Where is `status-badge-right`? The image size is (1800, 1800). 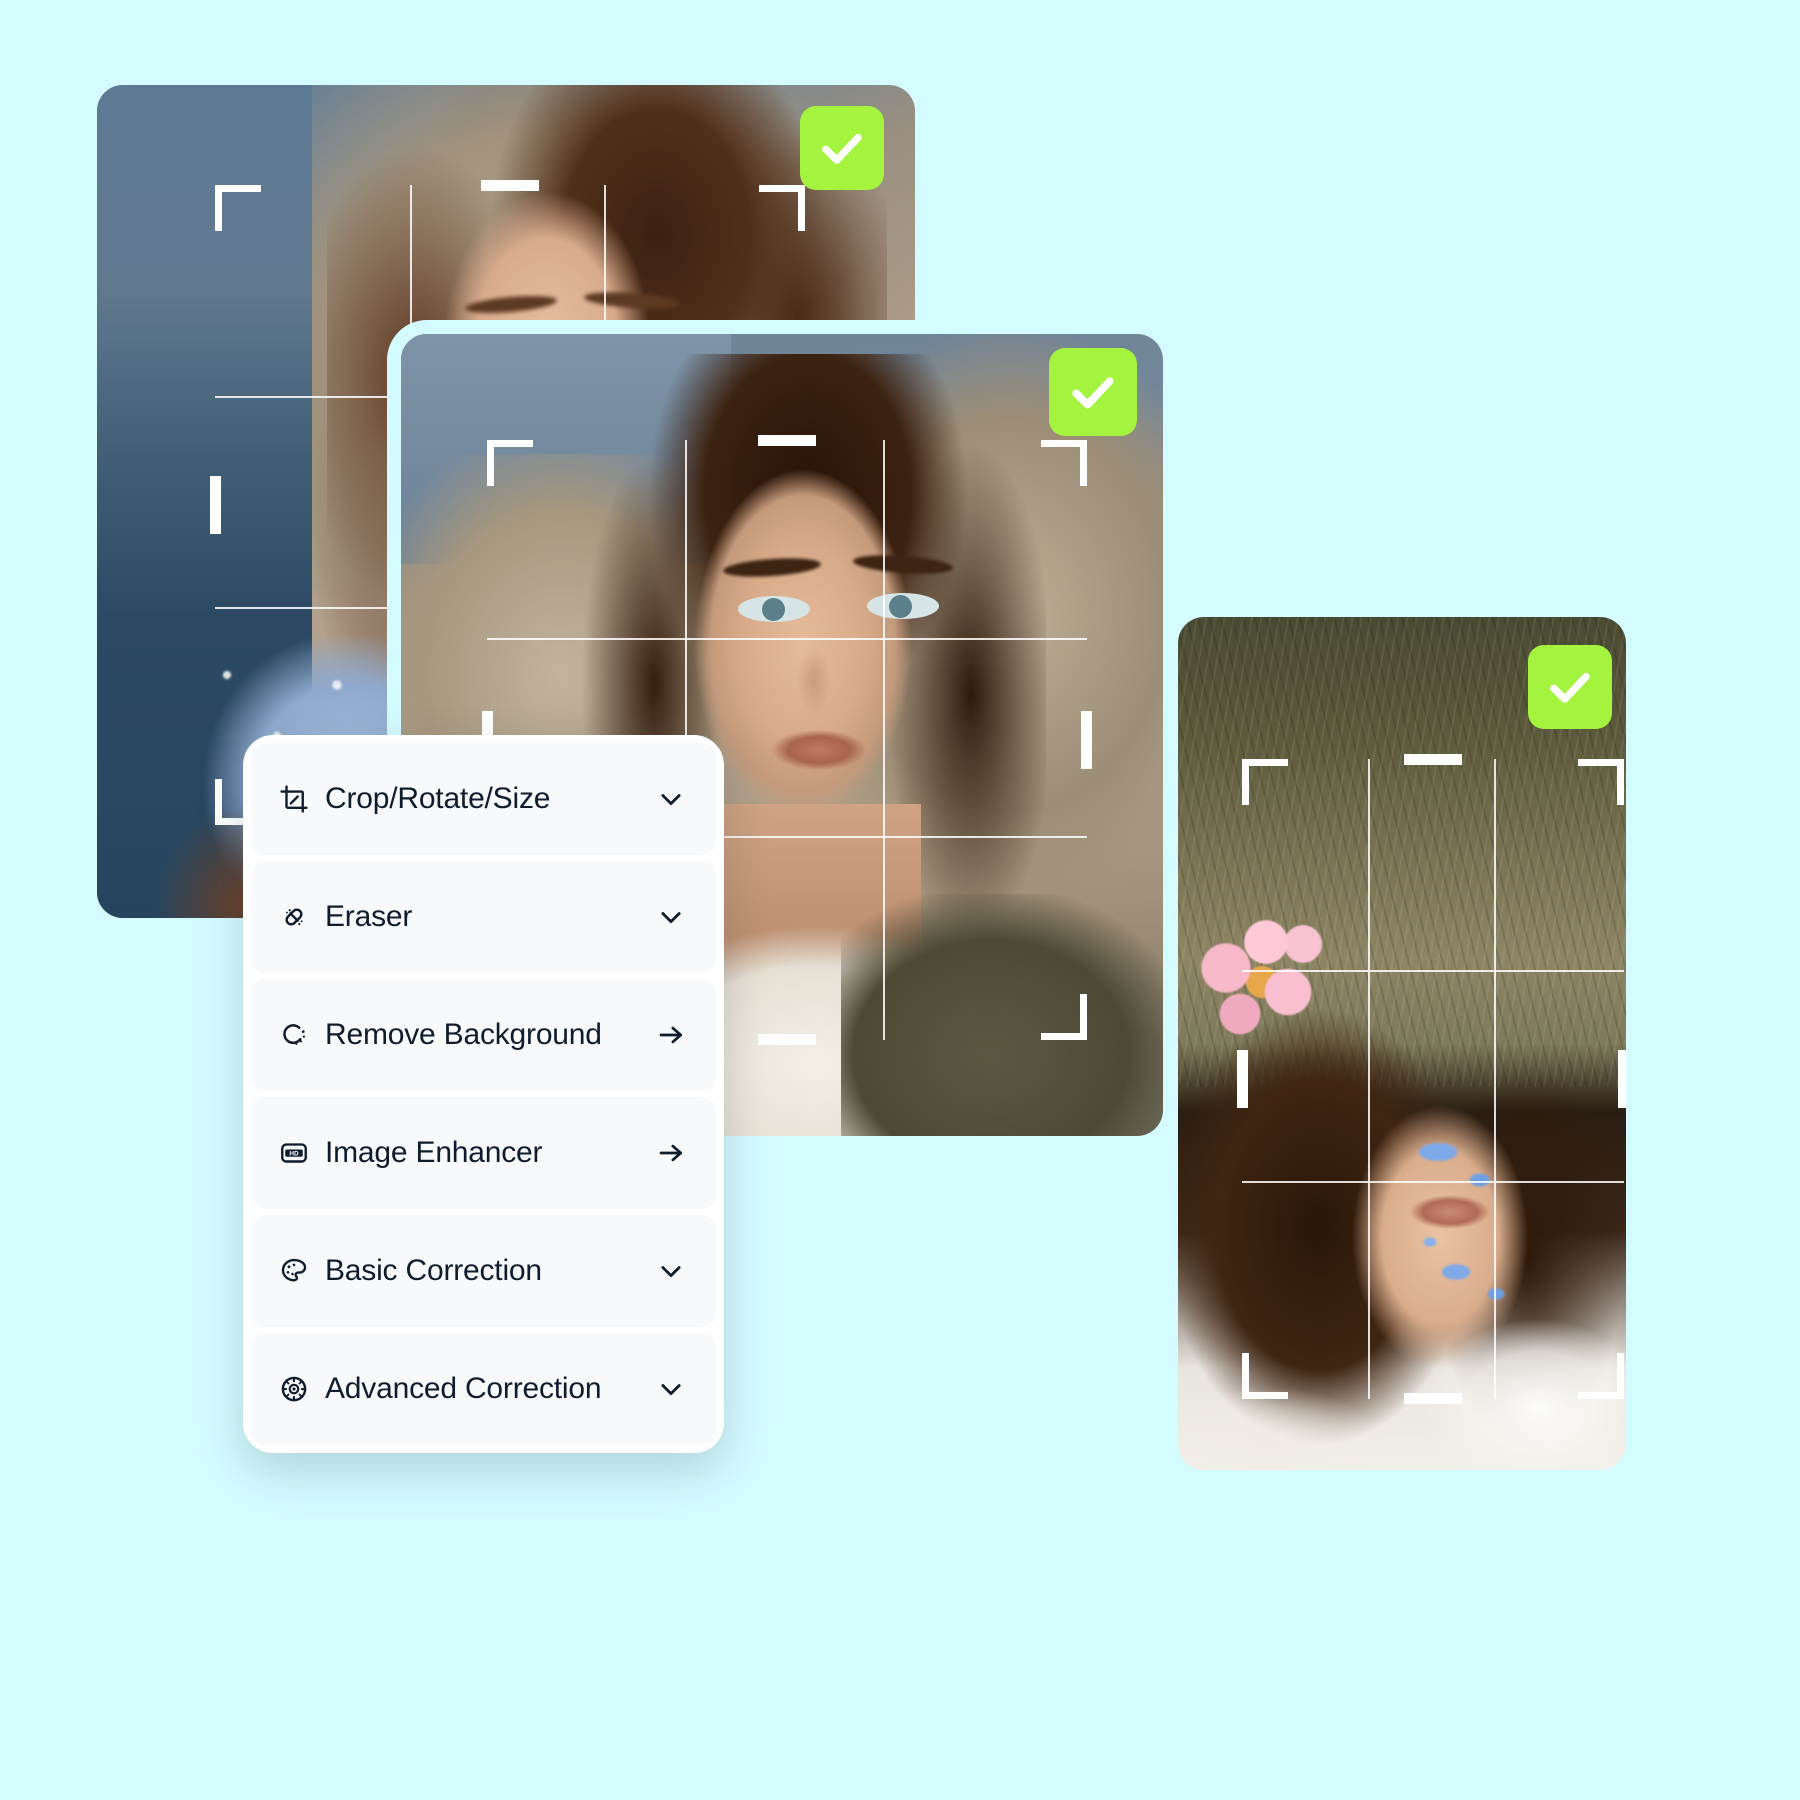 status-badge-right is located at coordinates (1570, 687).